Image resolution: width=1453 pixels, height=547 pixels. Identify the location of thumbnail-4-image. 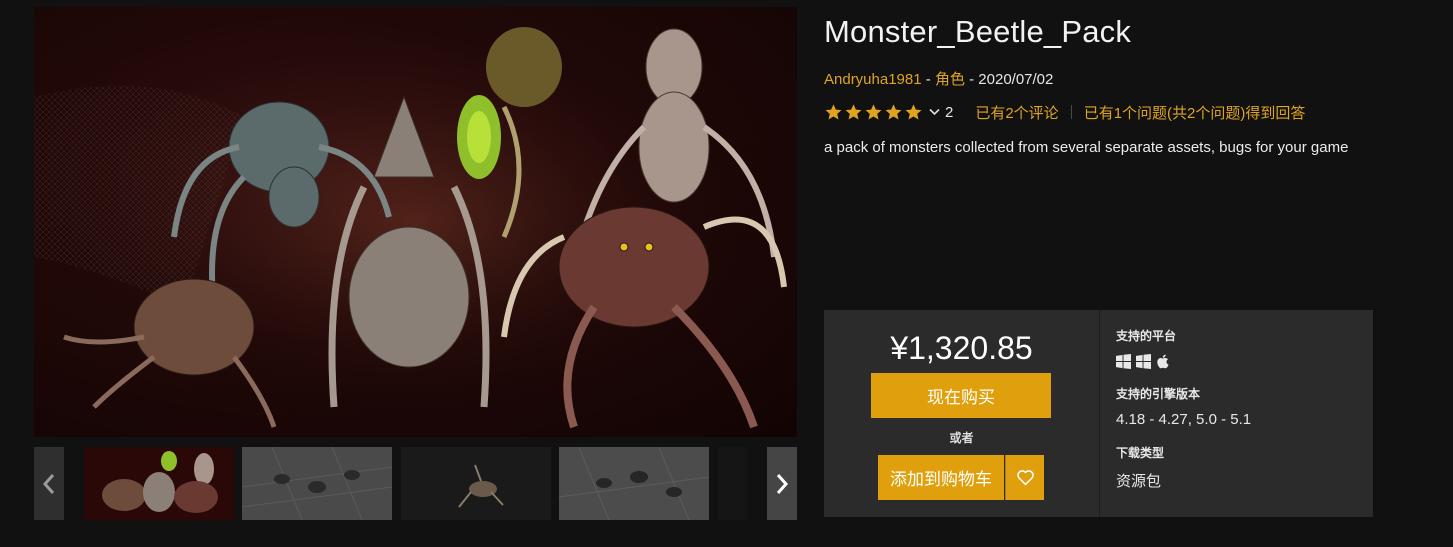
(634, 483).